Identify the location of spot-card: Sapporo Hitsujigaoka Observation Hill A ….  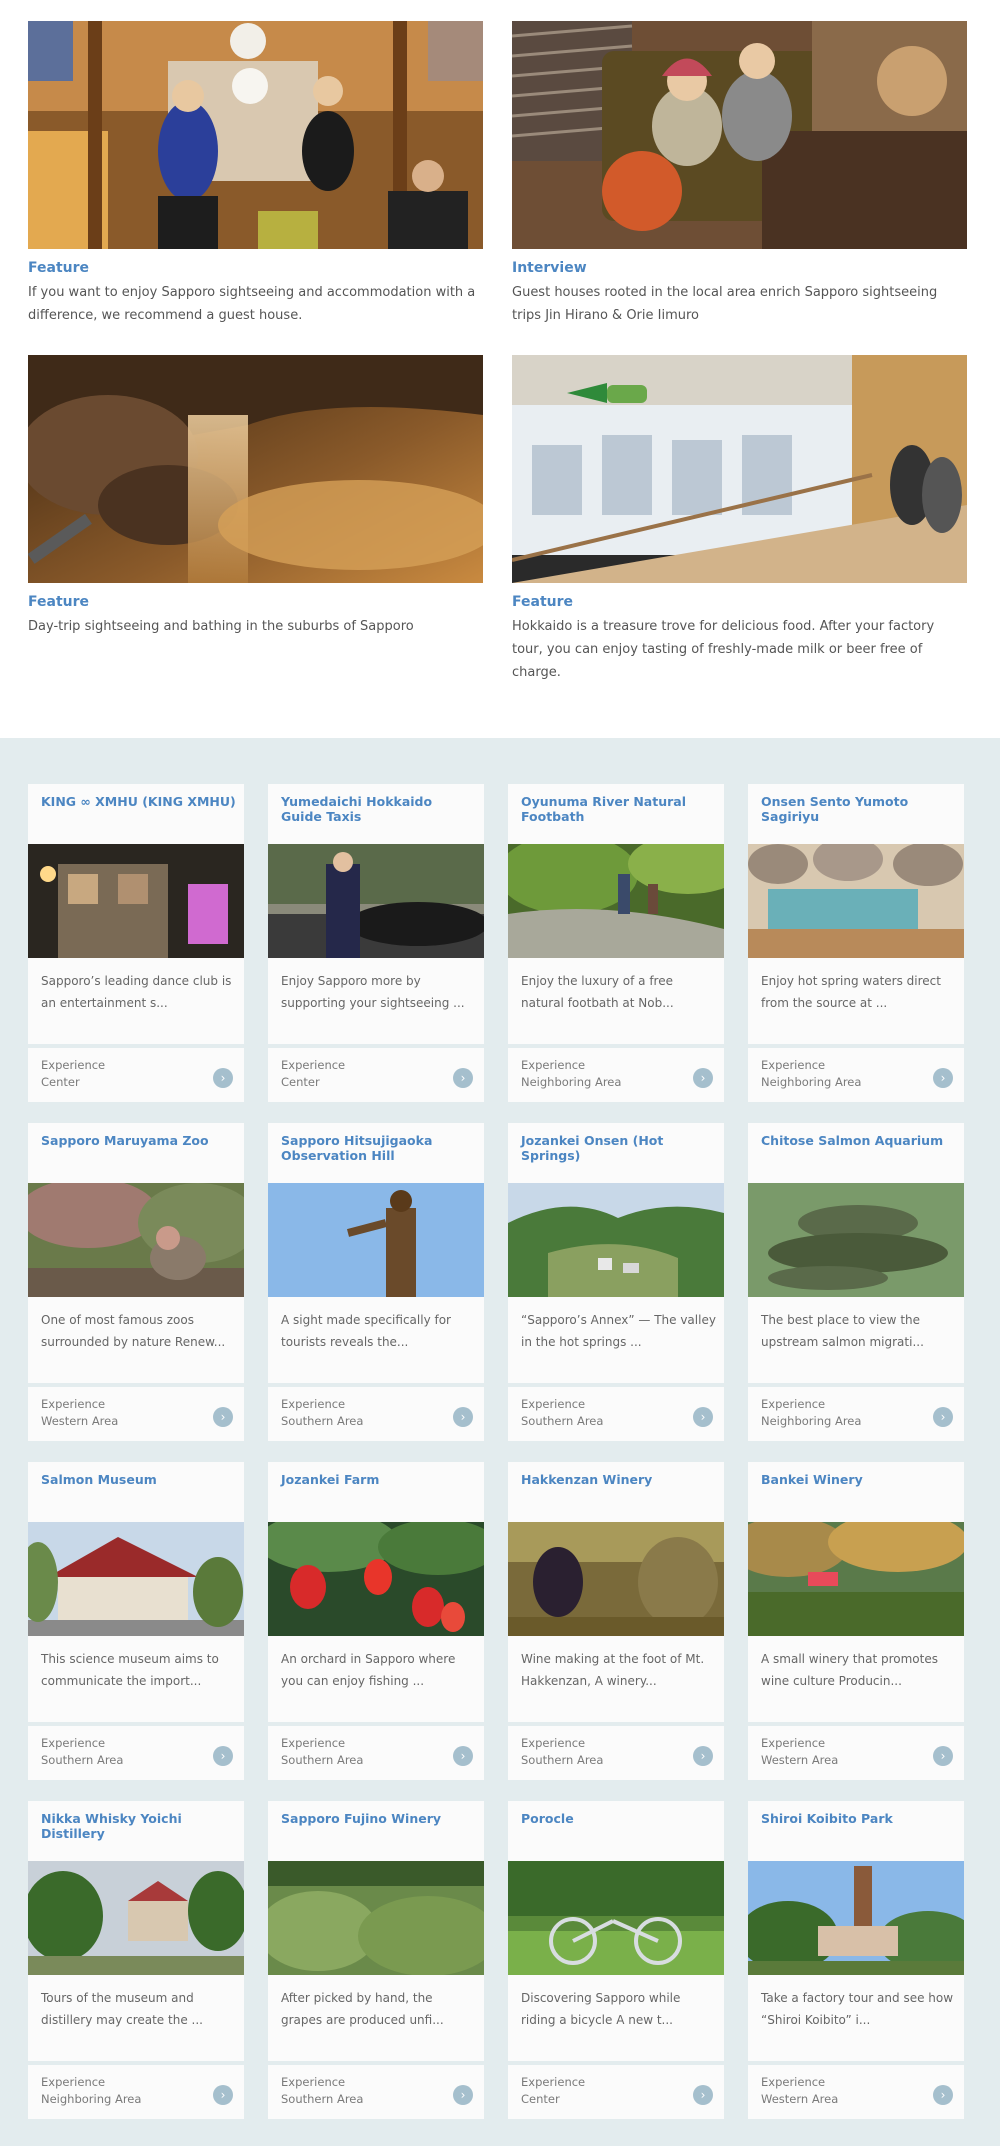
(376, 1282).